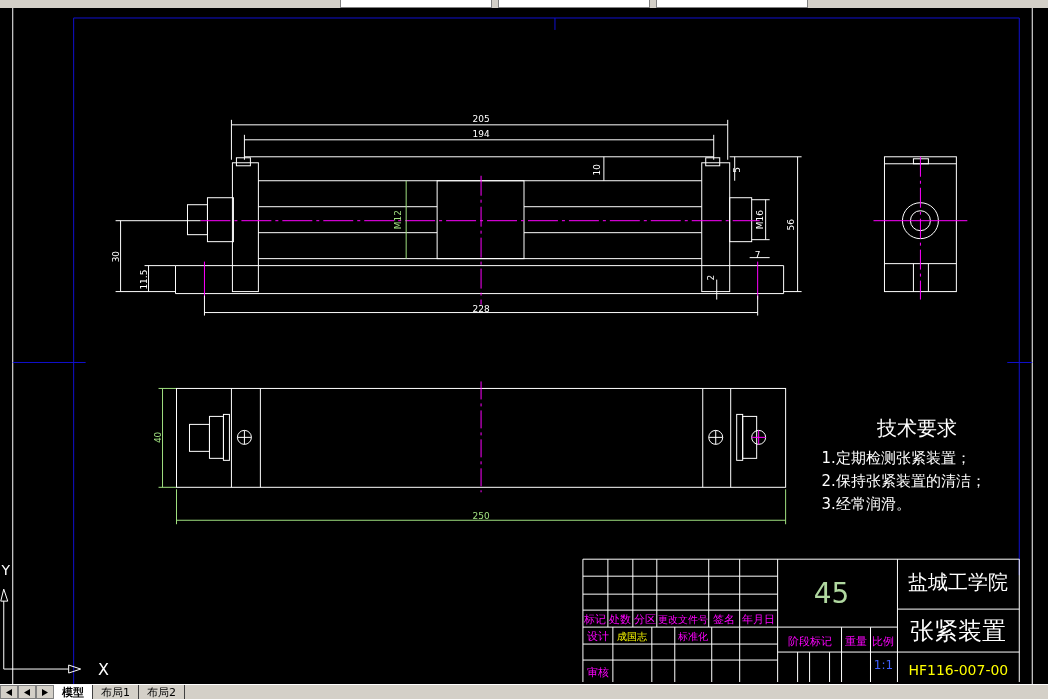 The image size is (1048, 699). I want to click on title-block-label: 处数, so click(620, 620).